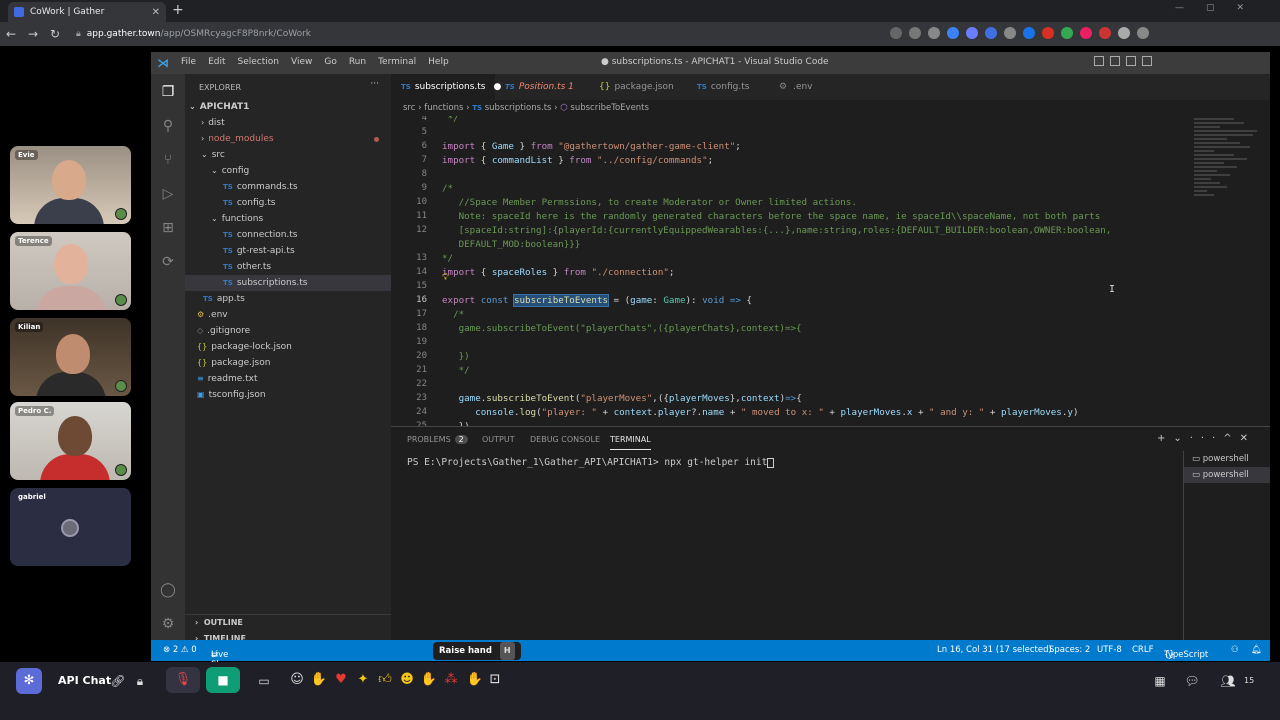  I want to click on participant-video: gabriel, so click(70, 527).